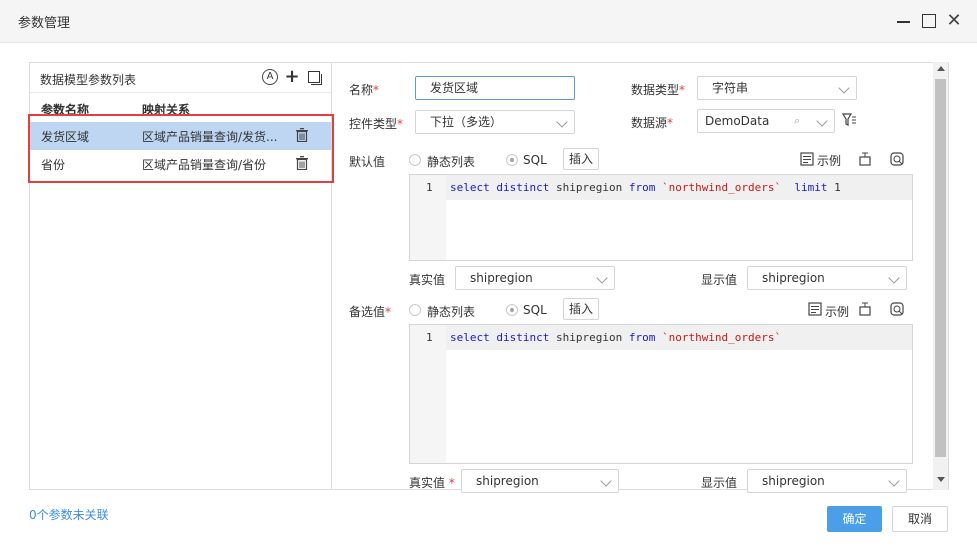 The width and height of the screenshot is (977, 548). What do you see at coordinates (488, 21) in the screenshot?
I see `dialog-titlebar: 参数管理 ✕` at bounding box center [488, 21].